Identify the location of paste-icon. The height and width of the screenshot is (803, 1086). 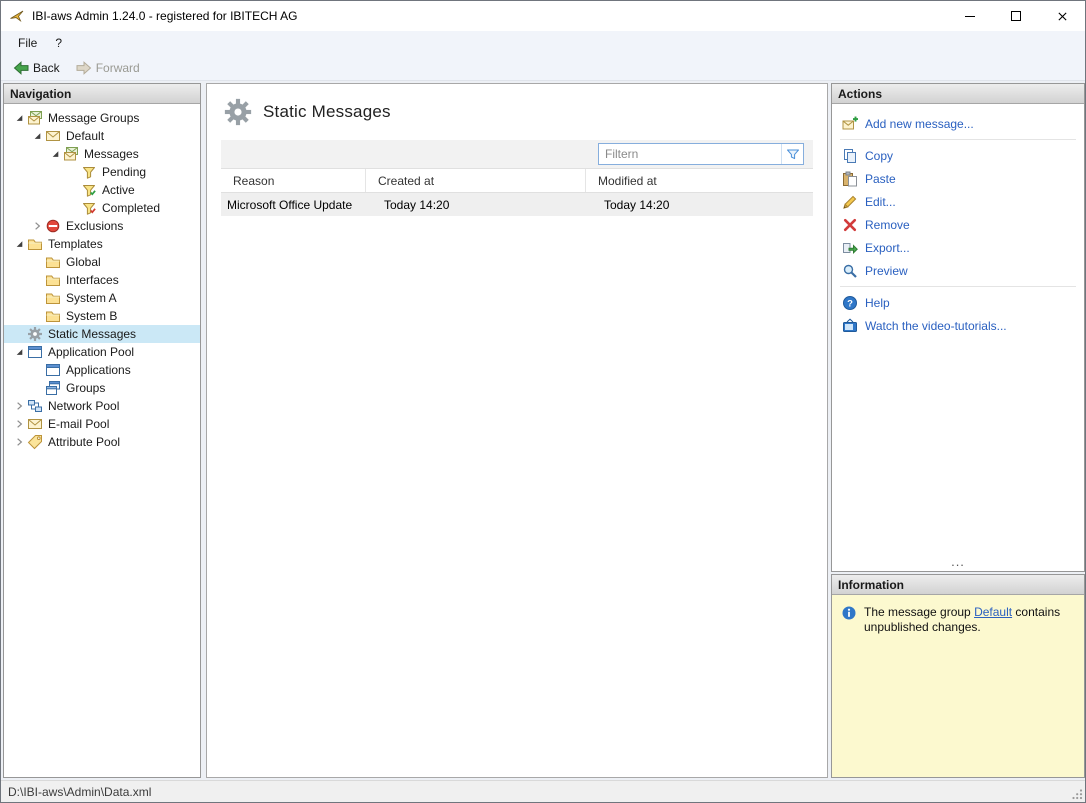
(850, 179).